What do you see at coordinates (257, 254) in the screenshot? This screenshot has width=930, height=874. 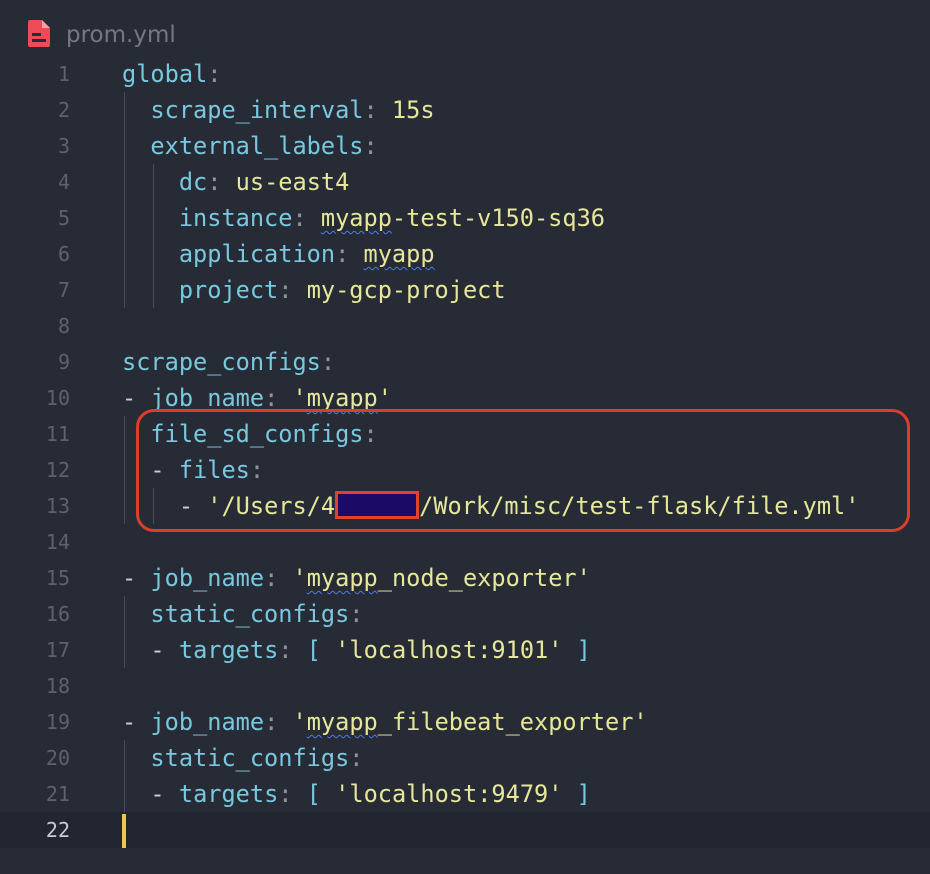 I see `yaml-key: application` at bounding box center [257, 254].